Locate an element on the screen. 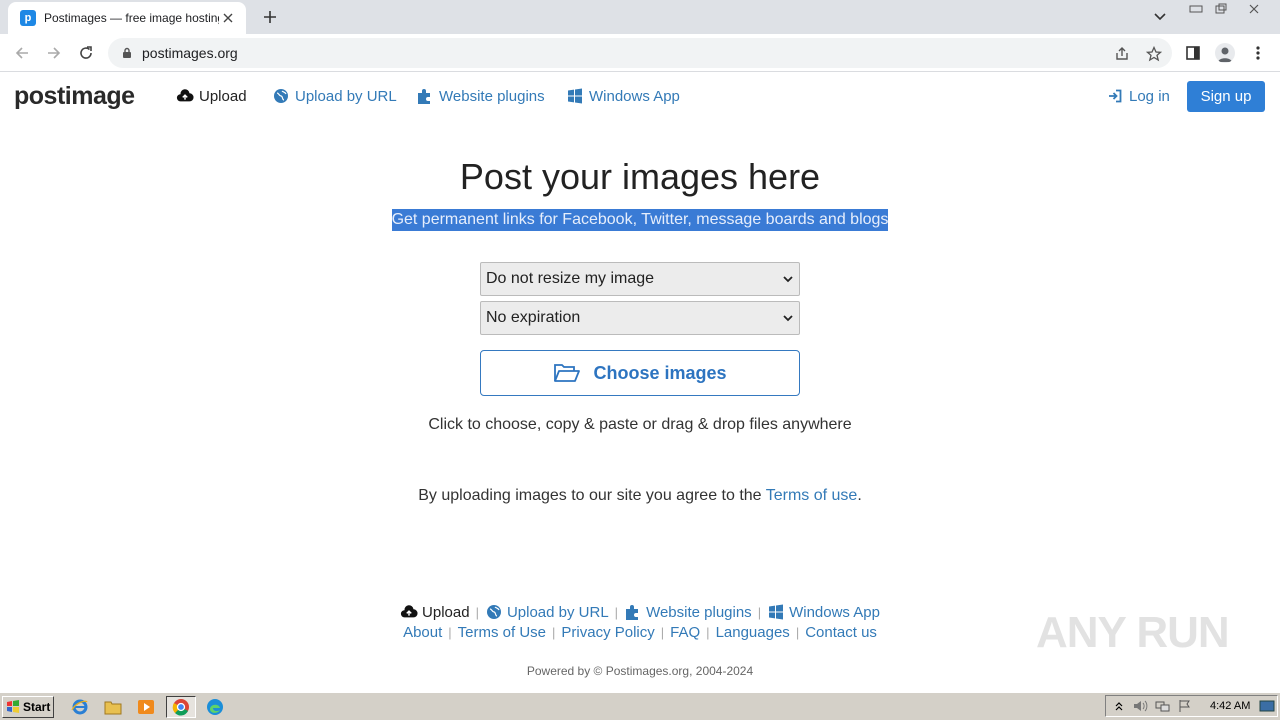 This screenshot has height=720, width=1280. footer-windows-app-label: Windows App is located at coordinates (834, 612).